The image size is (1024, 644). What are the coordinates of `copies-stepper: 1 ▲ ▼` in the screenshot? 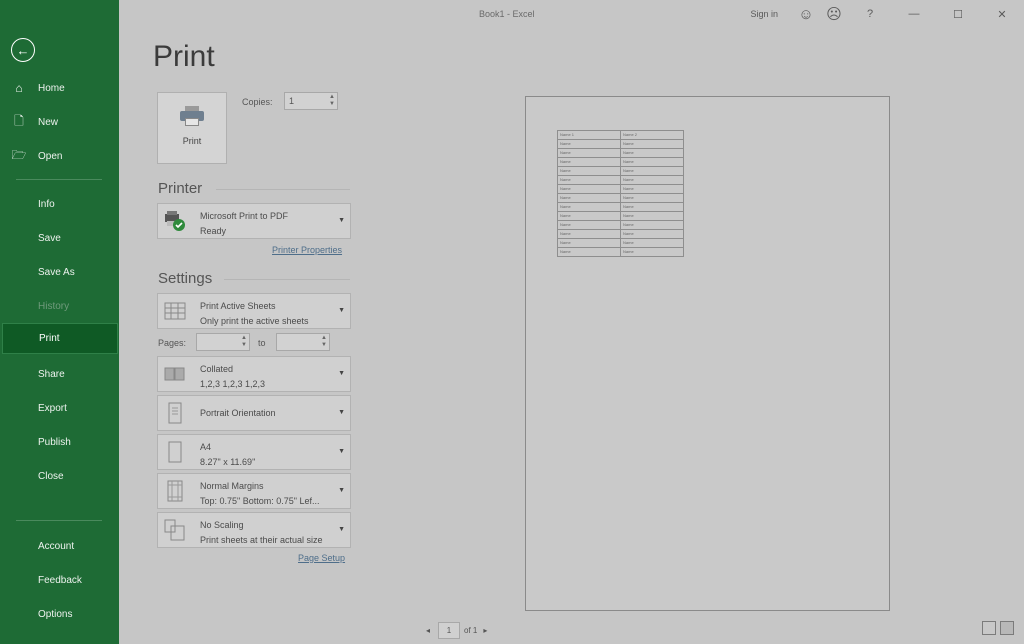 It's located at (311, 101).